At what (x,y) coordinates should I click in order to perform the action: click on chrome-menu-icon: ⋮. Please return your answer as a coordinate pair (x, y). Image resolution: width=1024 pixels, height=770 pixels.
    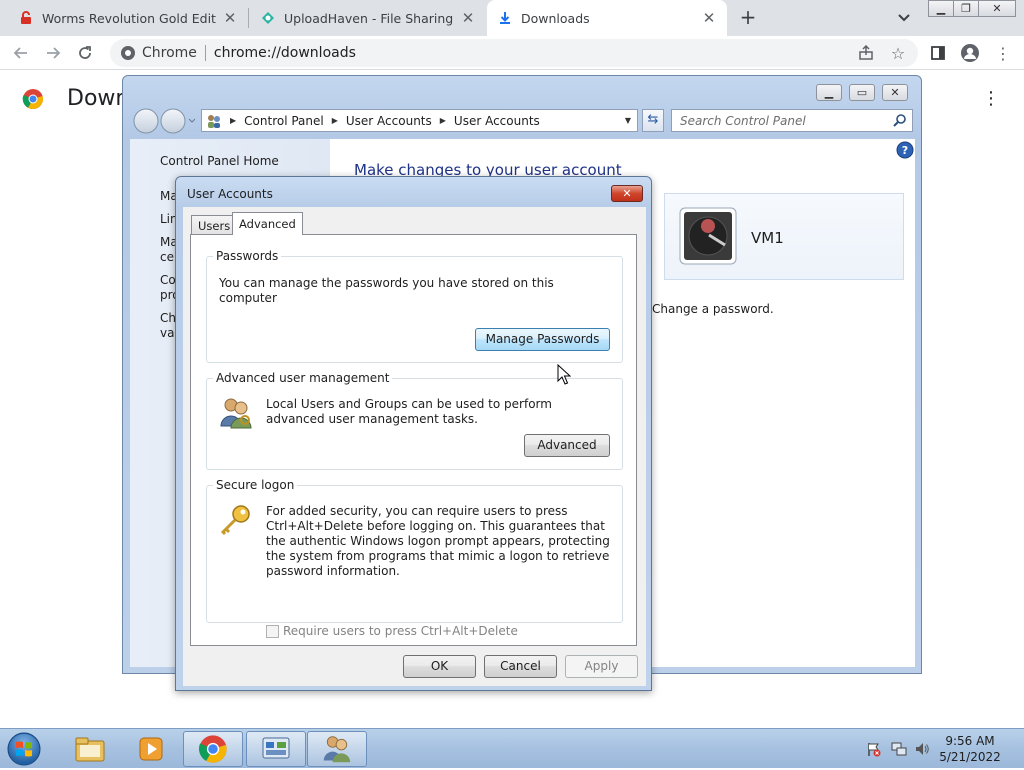
    Looking at the image, I should click on (1003, 53).